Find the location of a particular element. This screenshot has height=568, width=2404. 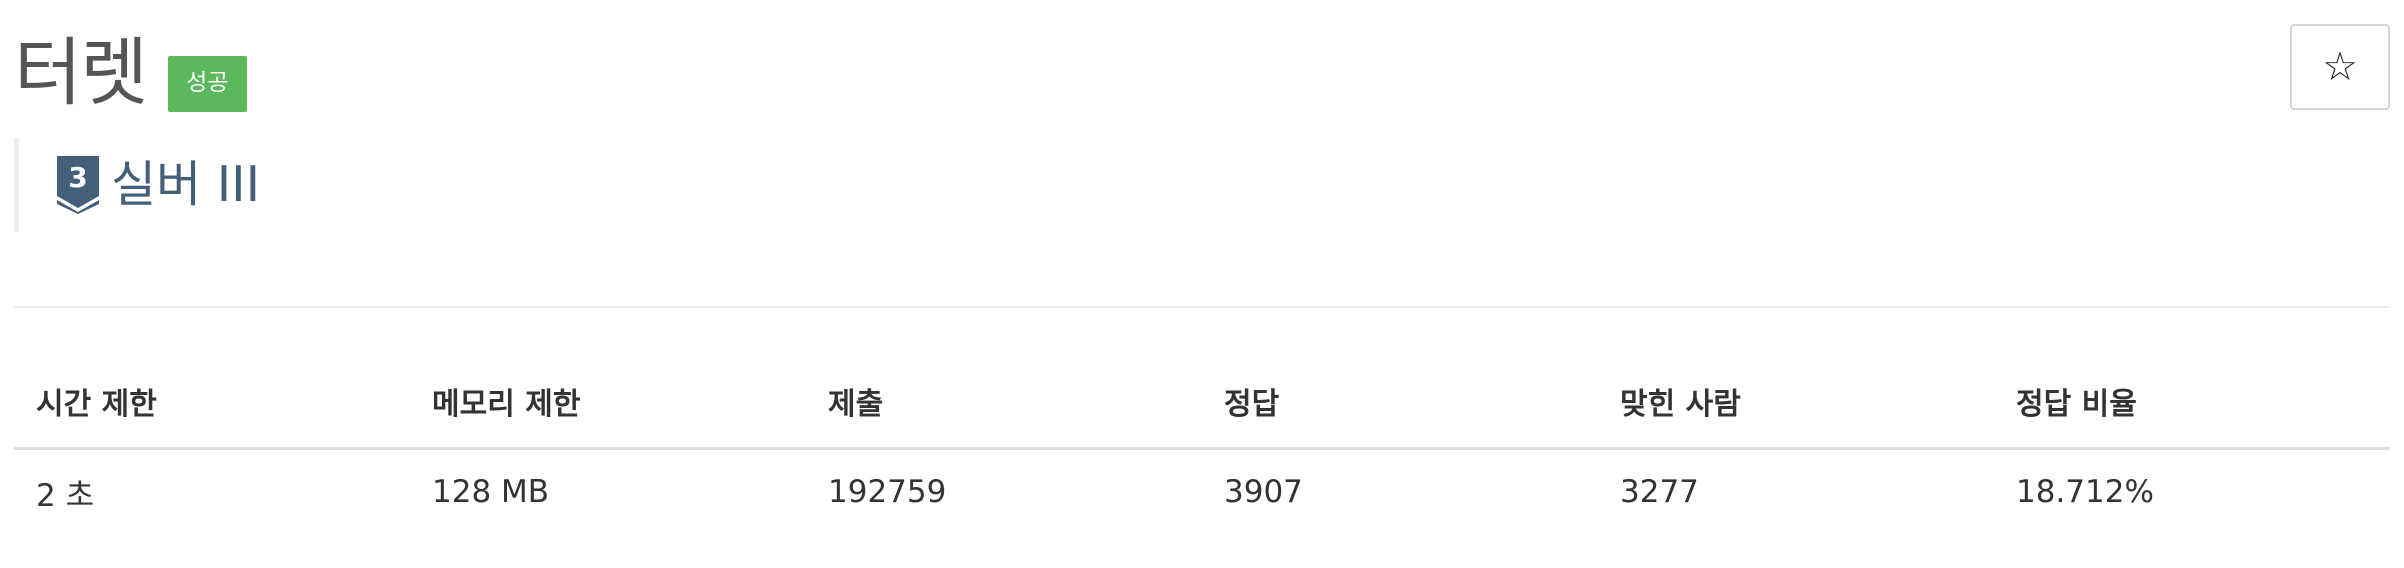

tier-block: 3 실버 III is located at coordinates (464, 185).